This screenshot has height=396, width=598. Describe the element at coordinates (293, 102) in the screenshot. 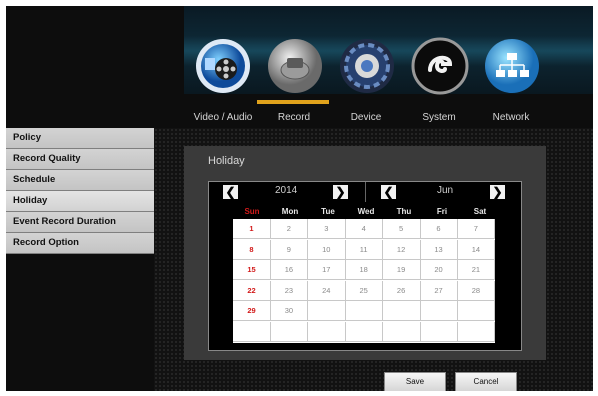

I see `active-tab-indicator` at that location.